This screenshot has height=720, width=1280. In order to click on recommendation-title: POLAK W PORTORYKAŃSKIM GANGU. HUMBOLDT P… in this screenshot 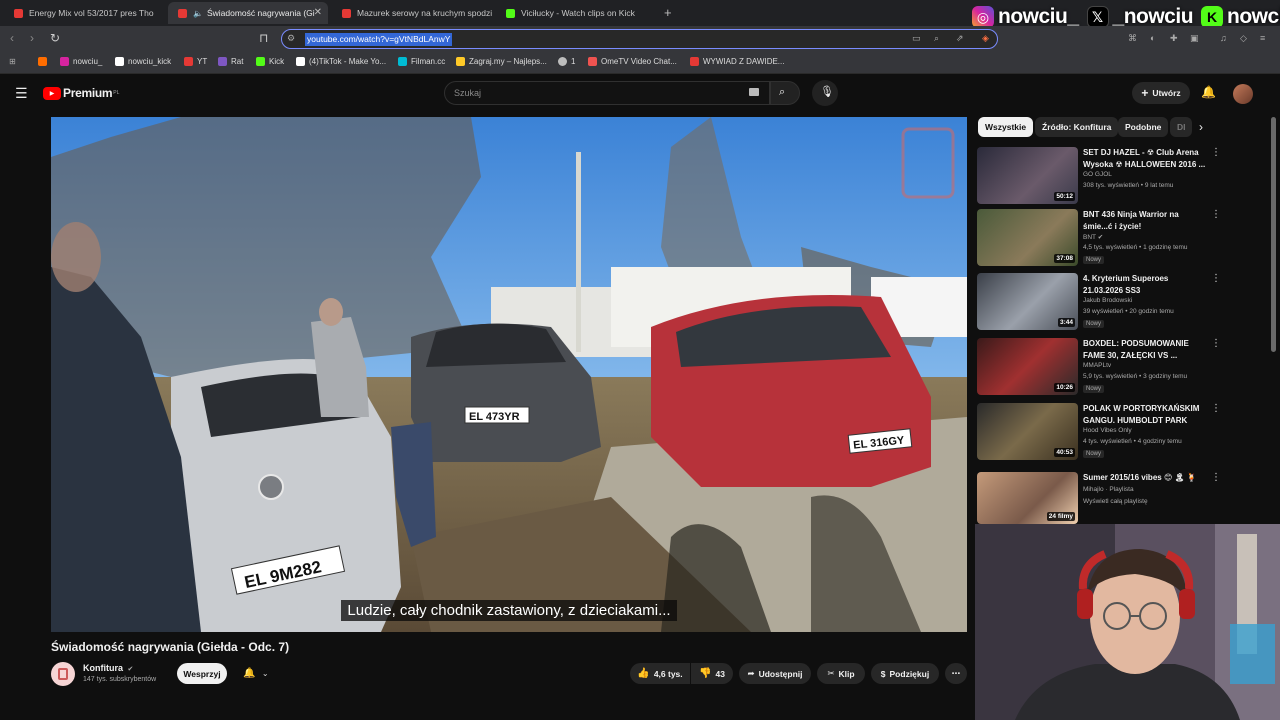, I will do `click(1145, 414)`.